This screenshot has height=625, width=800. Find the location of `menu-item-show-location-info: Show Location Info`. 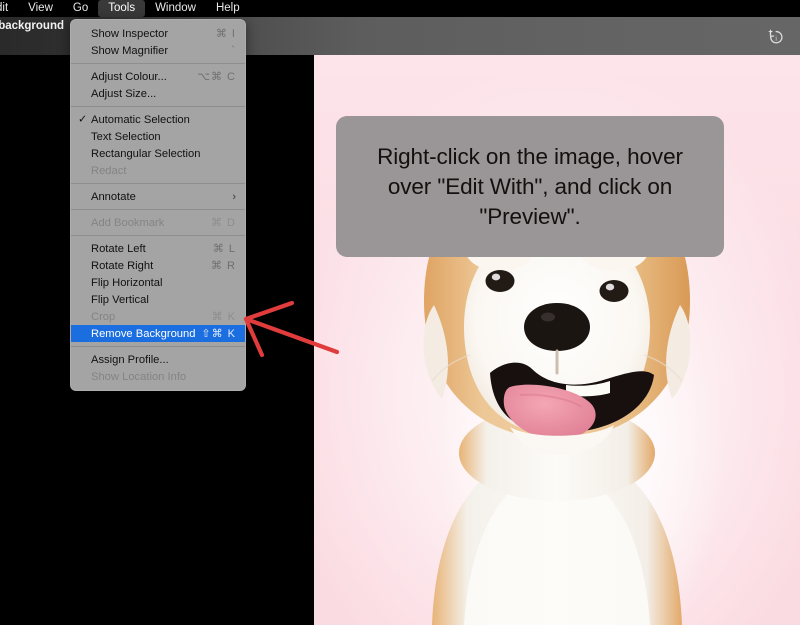

menu-item-show-location-info: Show Location Info is located at coordinates (158, 376).